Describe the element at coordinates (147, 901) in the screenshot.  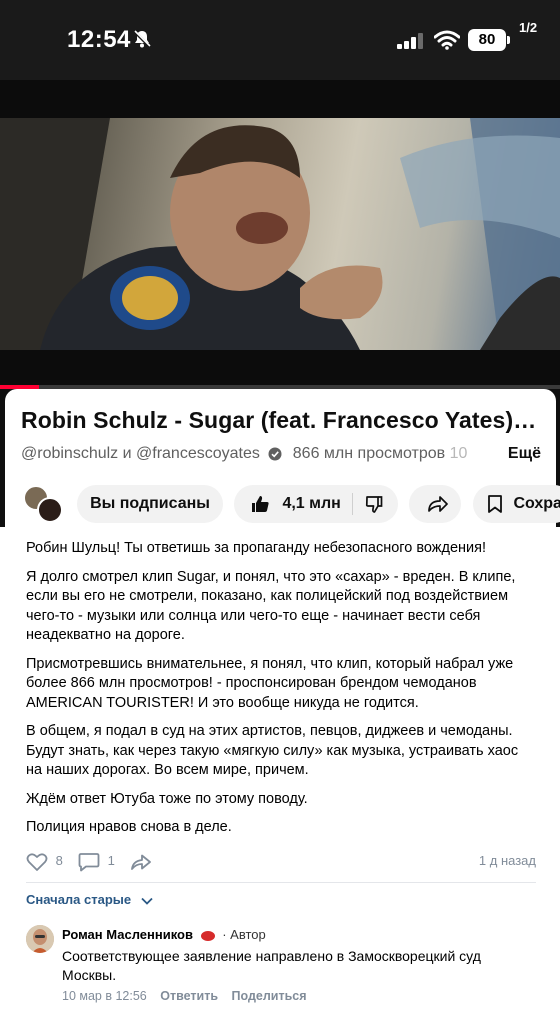
I see `chevron-down-icon` at that location.